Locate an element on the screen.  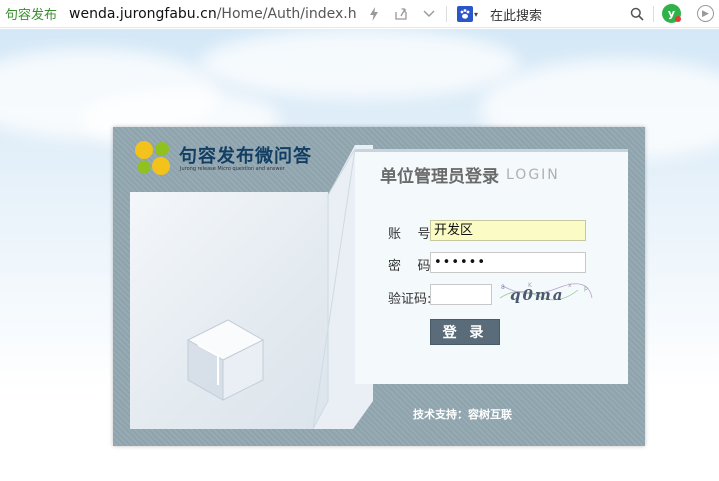
play-circle-icon: ▶ is located at coordinates (705, 13).